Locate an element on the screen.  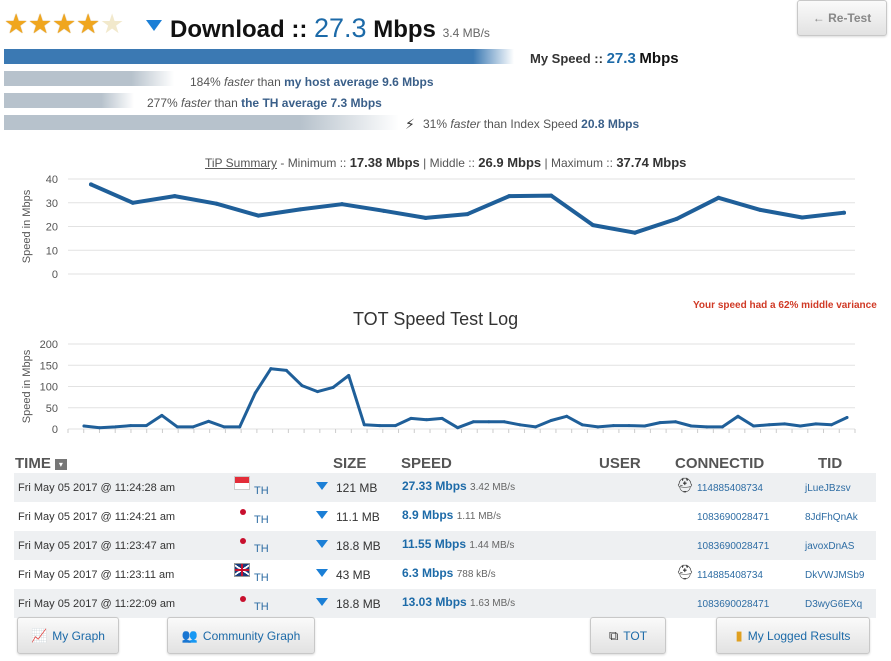
row-size: 121 MB is located at coordinates (357, 488).